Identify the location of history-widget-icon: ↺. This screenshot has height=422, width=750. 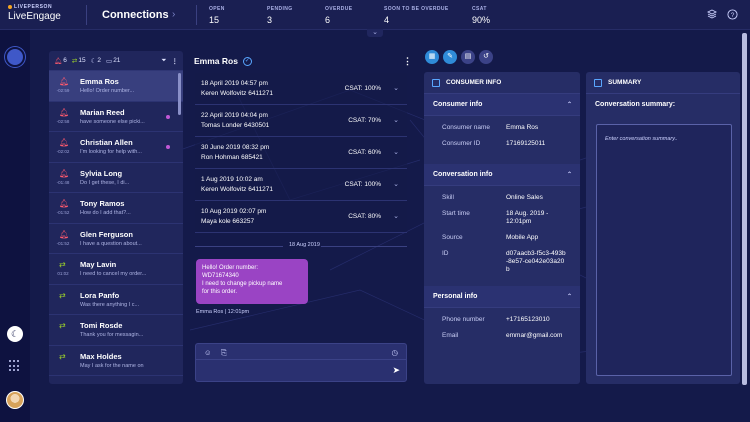
(486, 57).